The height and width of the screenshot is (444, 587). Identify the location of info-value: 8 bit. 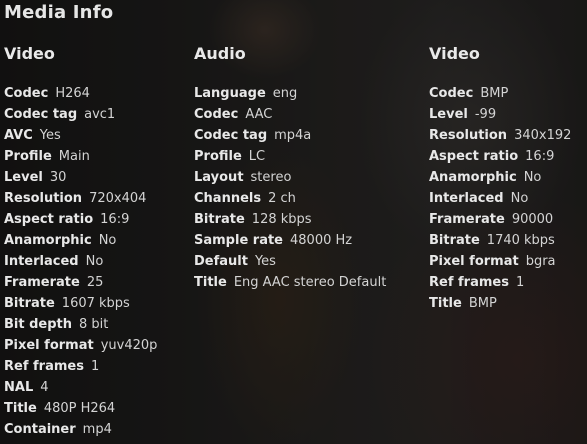
(94, 324).